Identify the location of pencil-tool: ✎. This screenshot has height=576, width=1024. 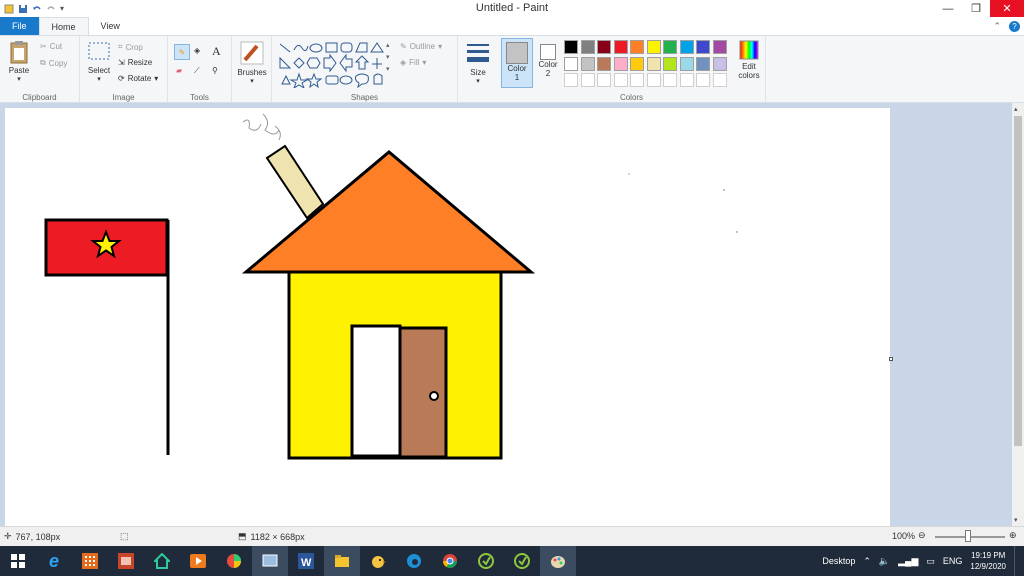
(182, 52).